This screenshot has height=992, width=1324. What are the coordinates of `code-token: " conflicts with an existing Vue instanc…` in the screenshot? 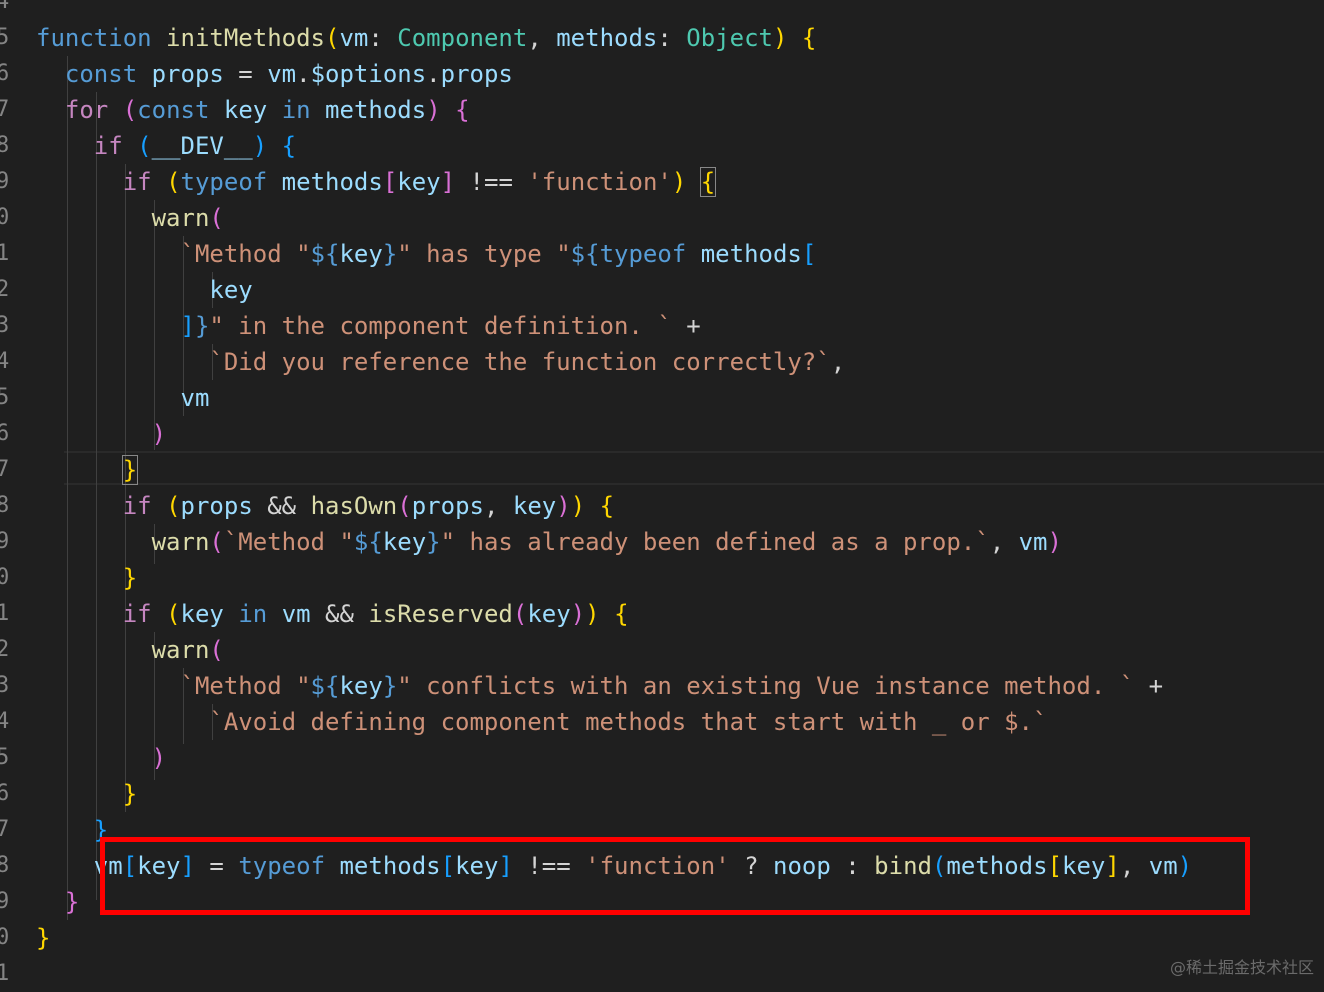 It's located at (766, 686).